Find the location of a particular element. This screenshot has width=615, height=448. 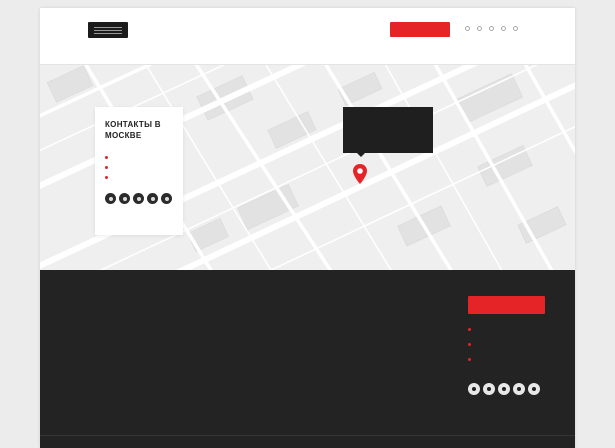

footer-address-row is located at coordinates (471, 359).